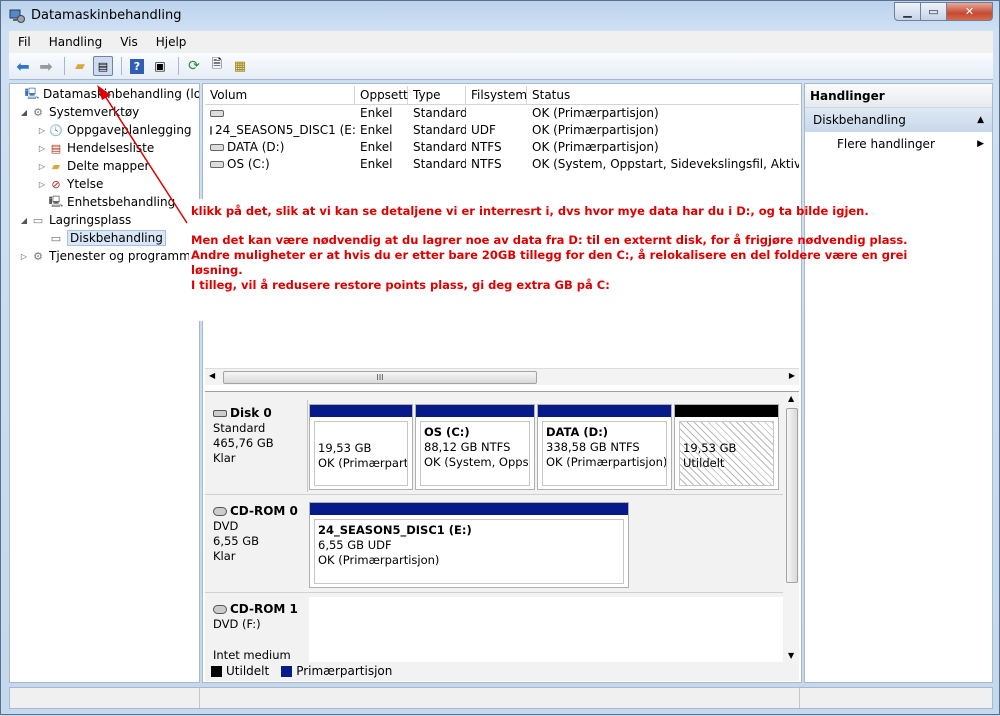 This screenshot has height=716, width=1000. I want to click on show-hide-console-tree-button: ▤, so click(103, 66).